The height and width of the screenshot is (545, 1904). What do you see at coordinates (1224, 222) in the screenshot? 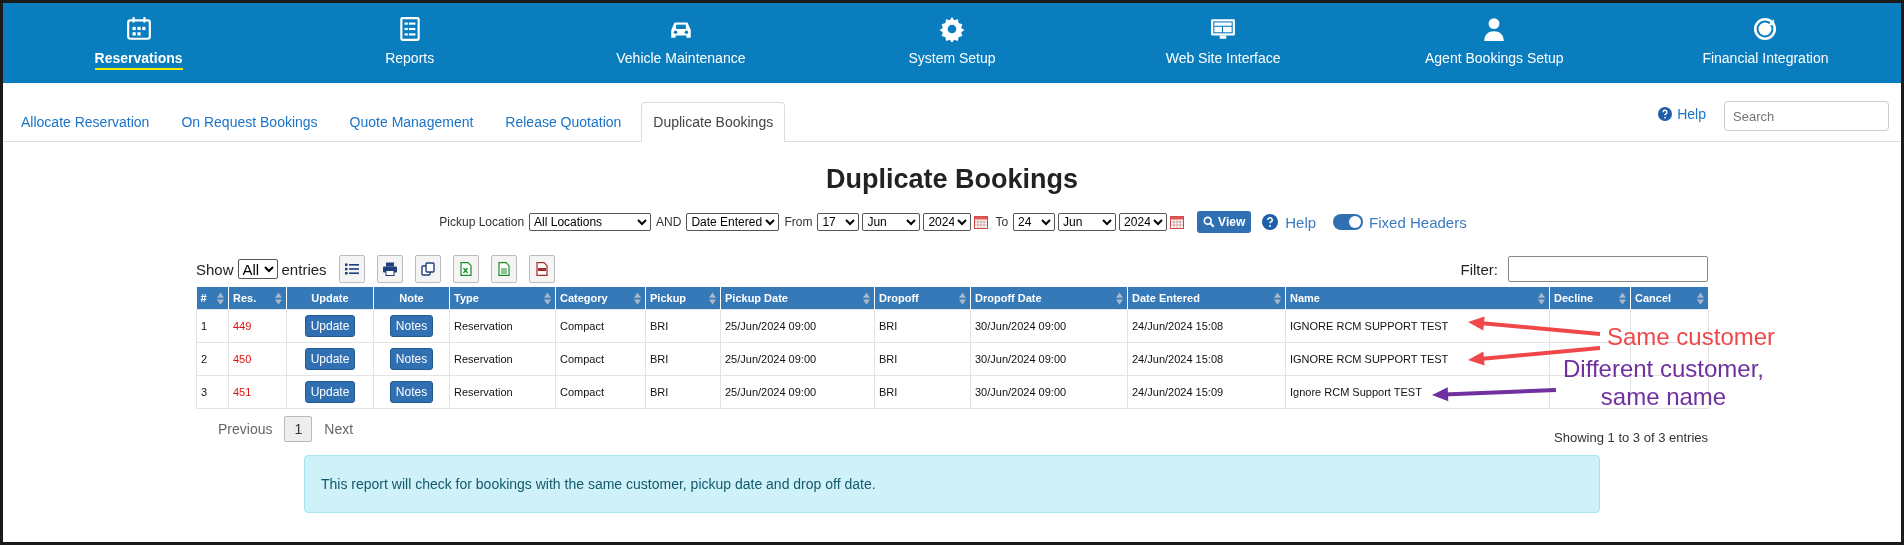
I see `view-button: View` at bounding box center [1224, 222].